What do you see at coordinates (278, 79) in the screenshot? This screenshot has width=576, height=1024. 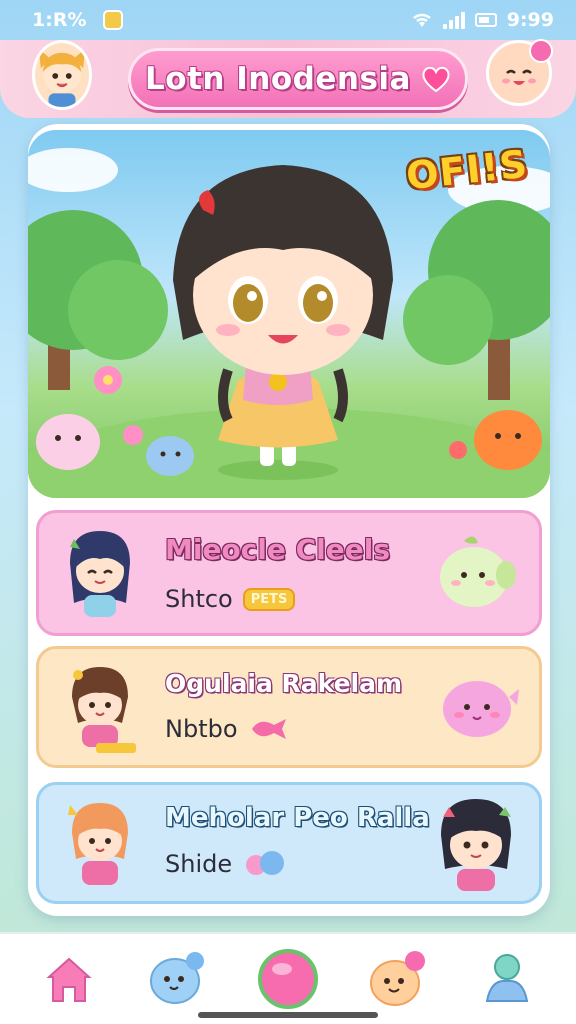 I see `game-title: Lotn Inodensia` at bounding box center [278, 79].